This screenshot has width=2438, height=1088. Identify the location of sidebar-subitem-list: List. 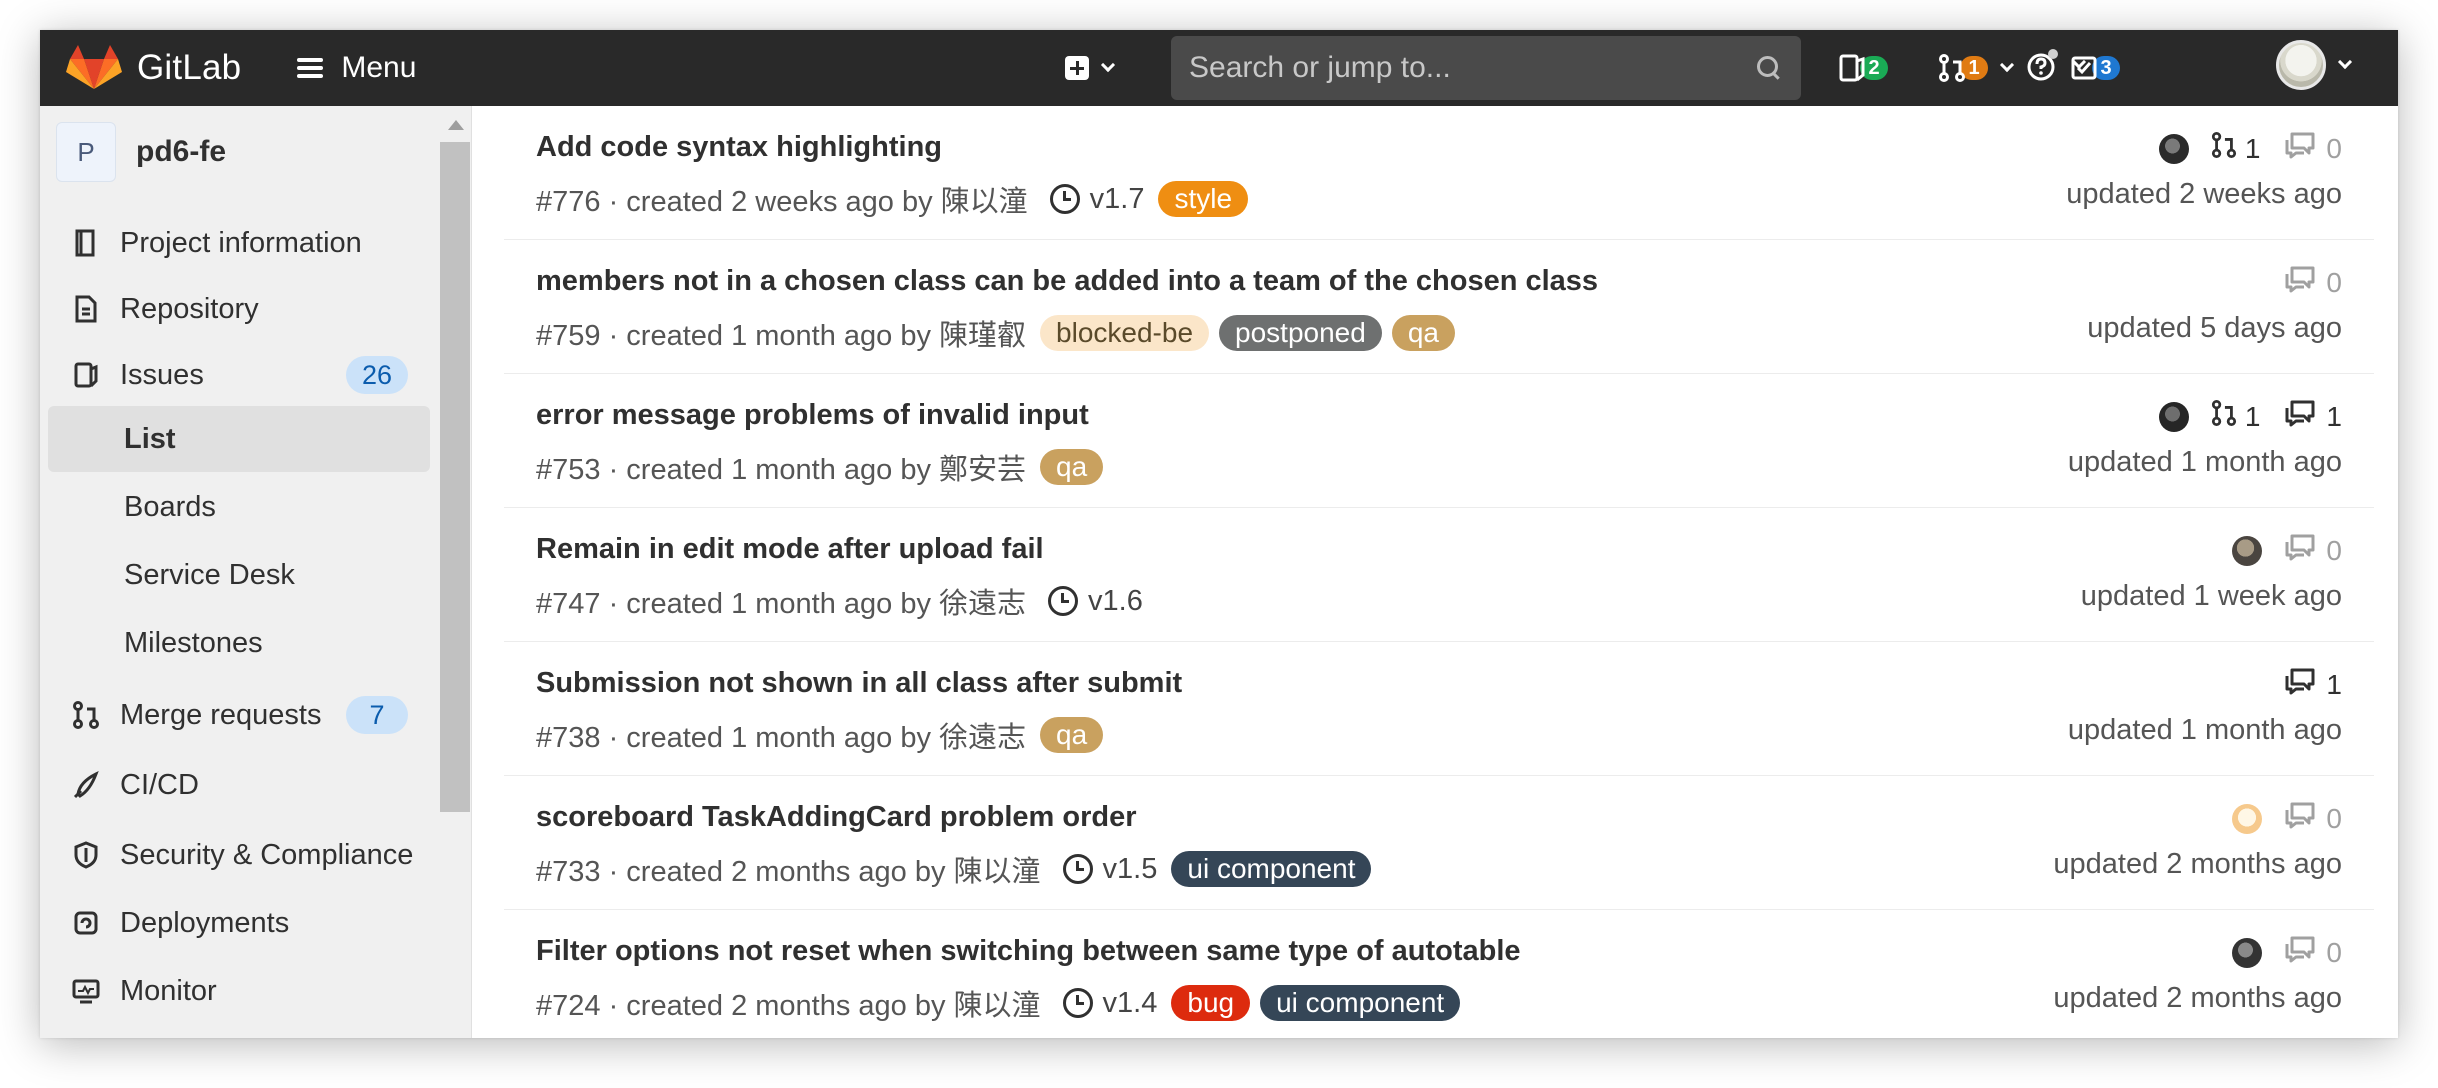
(239, 439).